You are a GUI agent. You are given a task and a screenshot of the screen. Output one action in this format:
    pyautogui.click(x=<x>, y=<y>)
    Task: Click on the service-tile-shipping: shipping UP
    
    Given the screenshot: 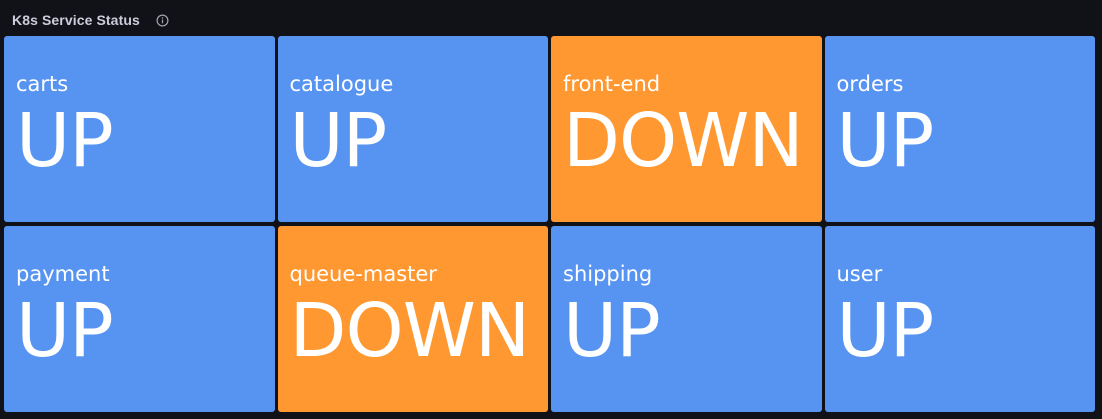 What is the action you would take?
    pyautogui.click(x=686, y=319)
    